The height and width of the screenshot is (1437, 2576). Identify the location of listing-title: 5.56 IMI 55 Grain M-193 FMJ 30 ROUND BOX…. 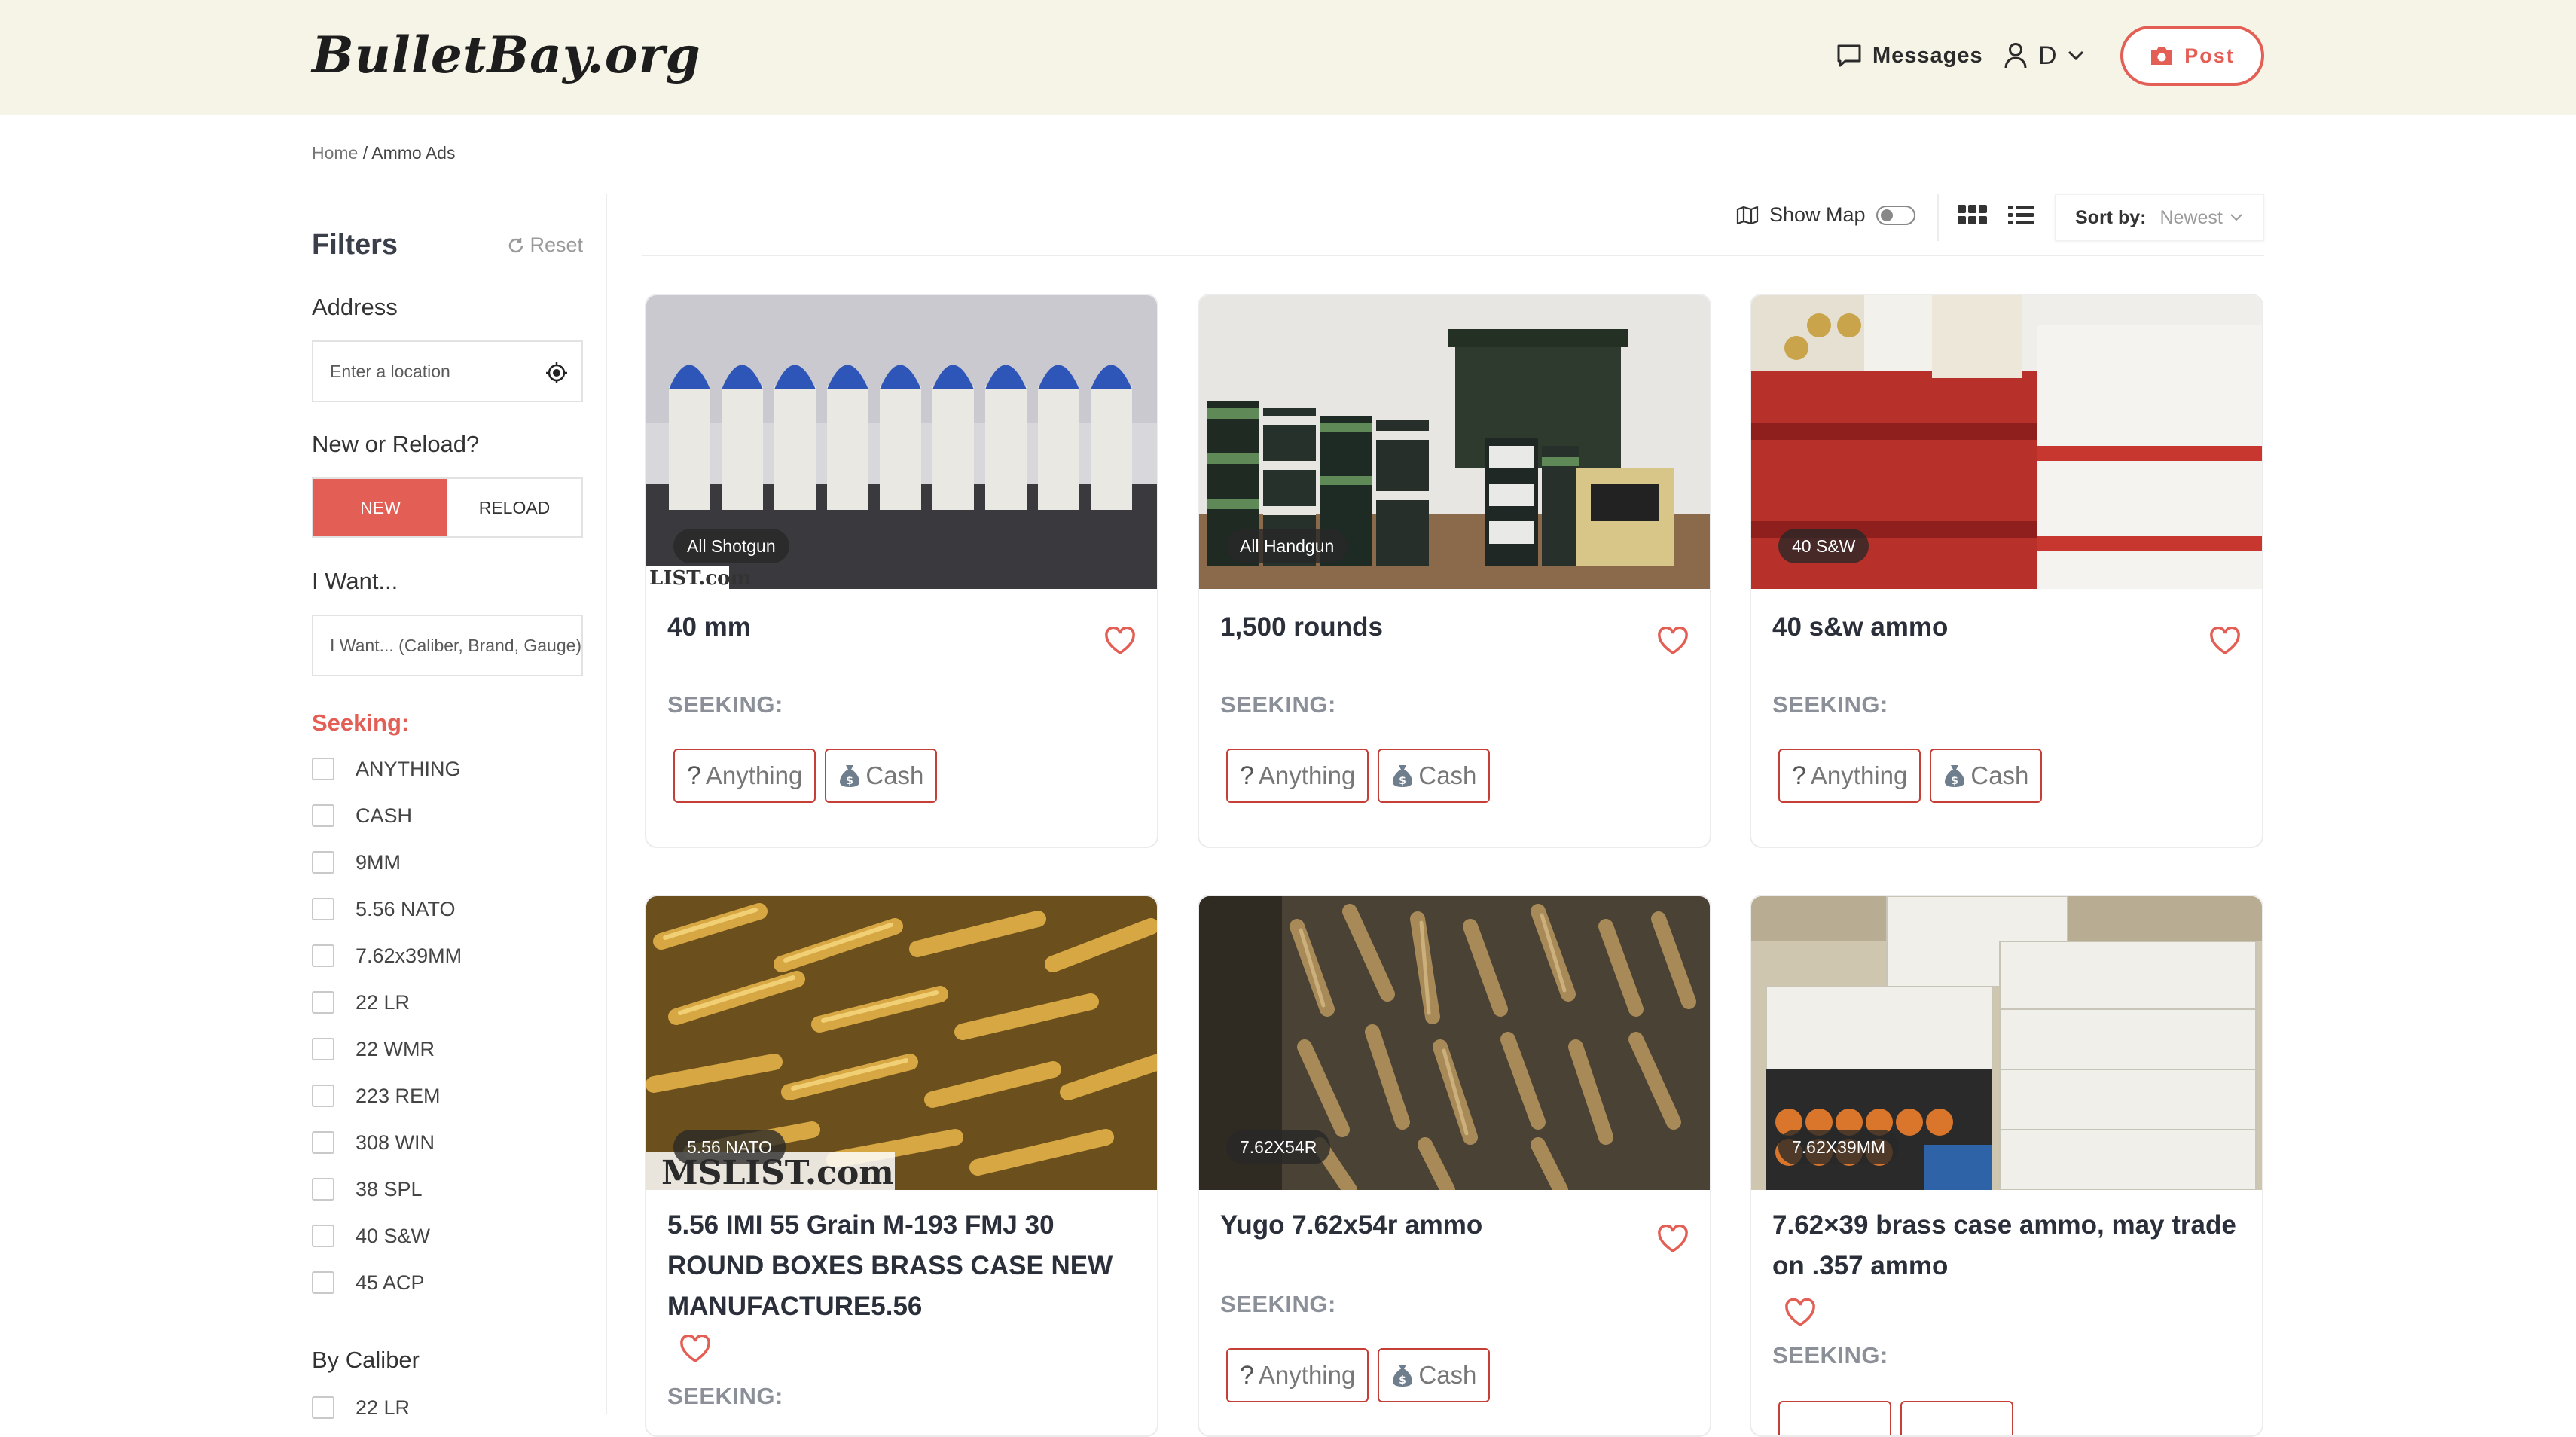
(901, 1266).